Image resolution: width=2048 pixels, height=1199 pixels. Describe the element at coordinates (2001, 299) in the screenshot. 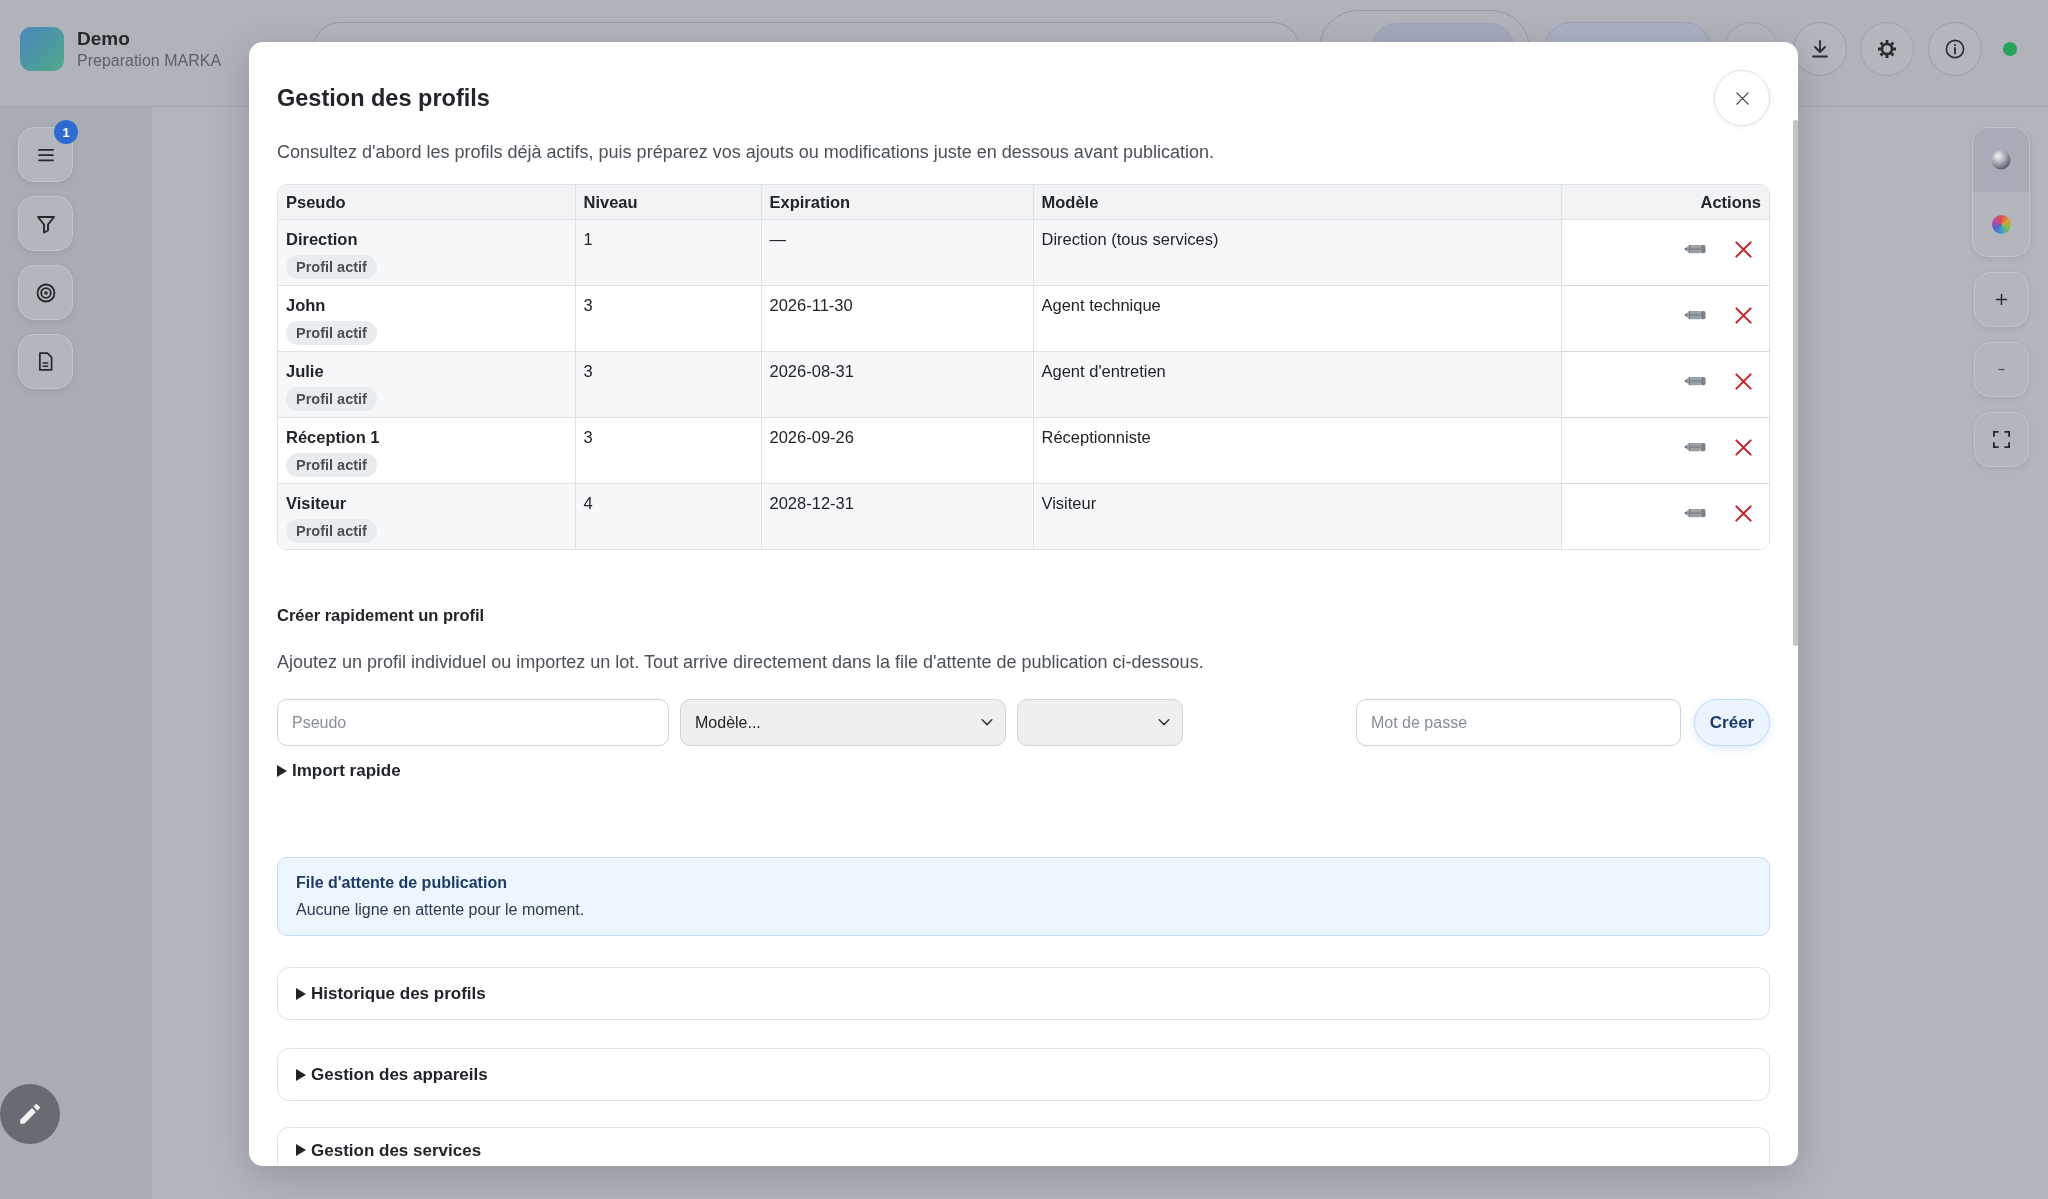

I see `plus-icon` at that location.